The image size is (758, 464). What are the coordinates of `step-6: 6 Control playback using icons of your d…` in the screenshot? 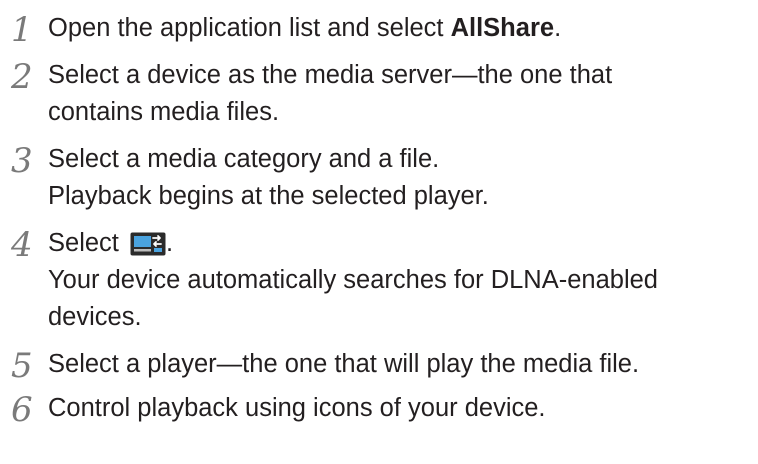 It's located at (379, 410).